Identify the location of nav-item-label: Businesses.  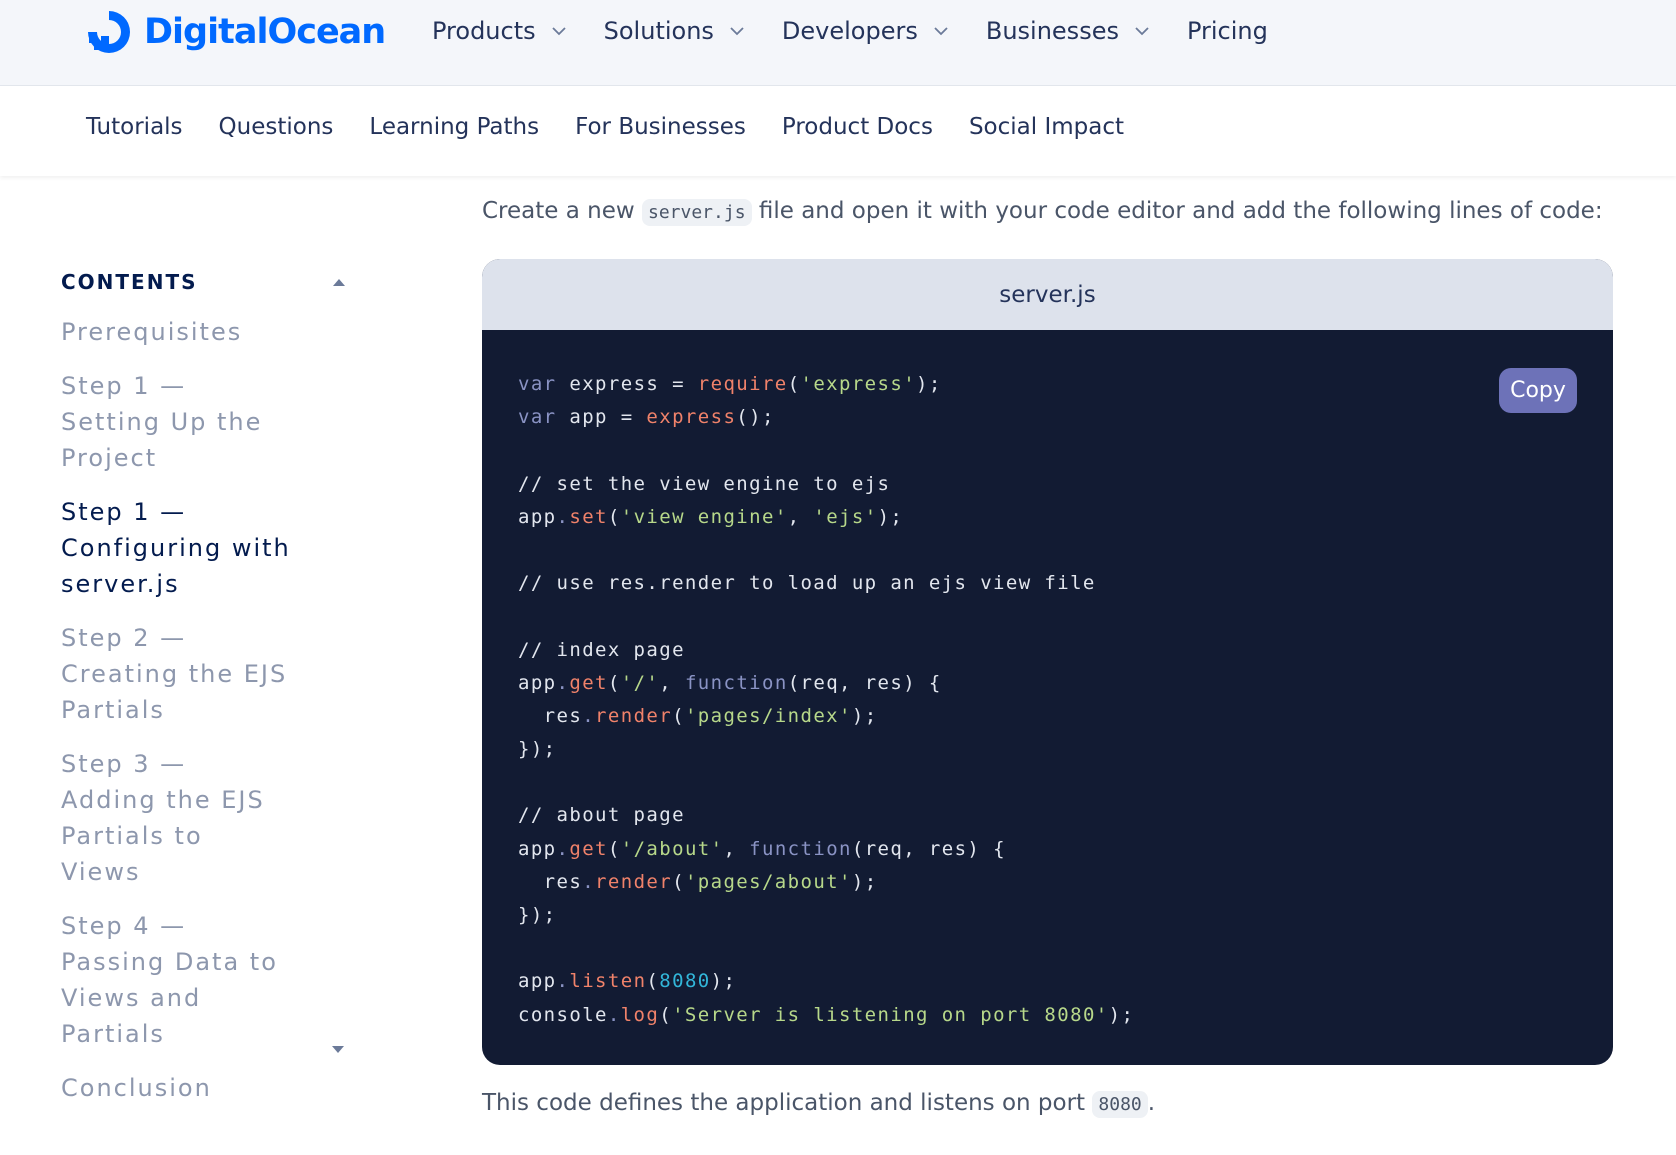
(1052, 31).